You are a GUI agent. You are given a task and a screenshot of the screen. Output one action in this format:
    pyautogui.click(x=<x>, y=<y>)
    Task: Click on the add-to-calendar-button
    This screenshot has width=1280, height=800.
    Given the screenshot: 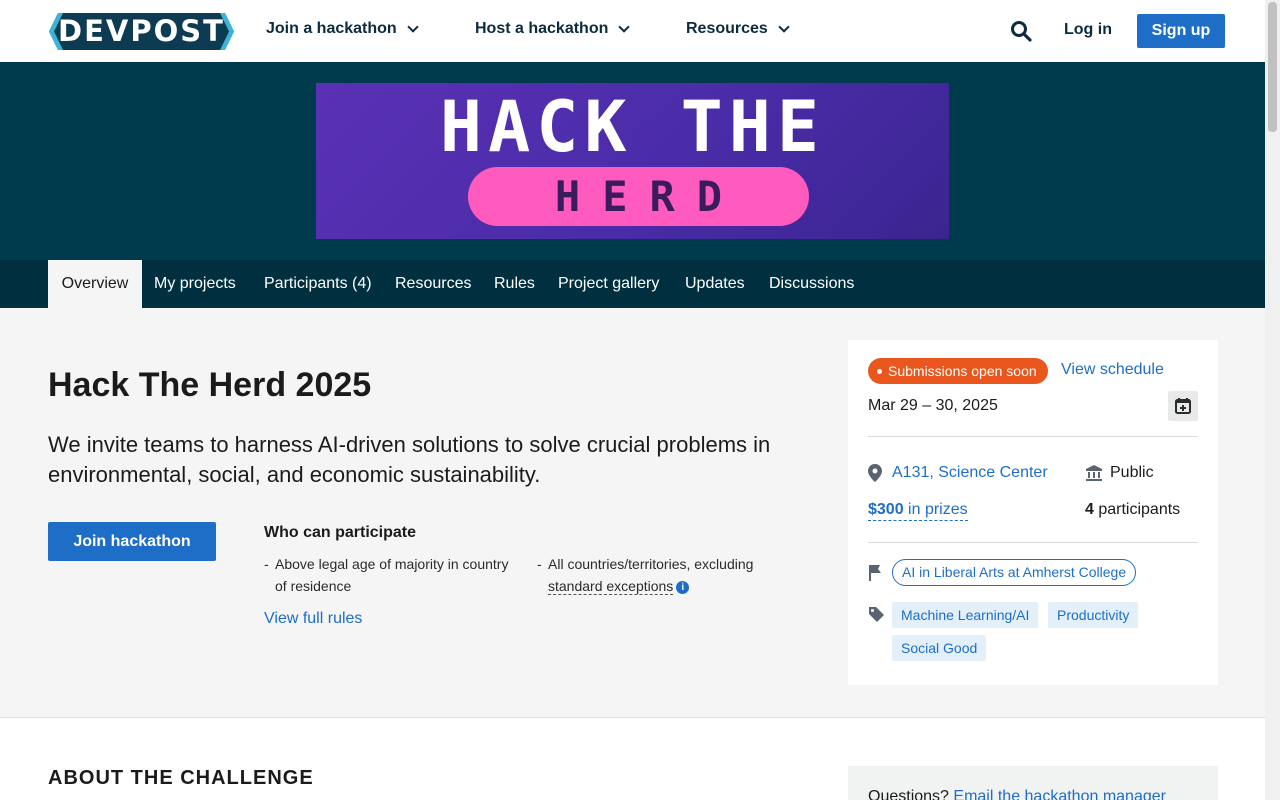 What is the action you would take?
    pyautogui.click(x=1183, y=406)
    